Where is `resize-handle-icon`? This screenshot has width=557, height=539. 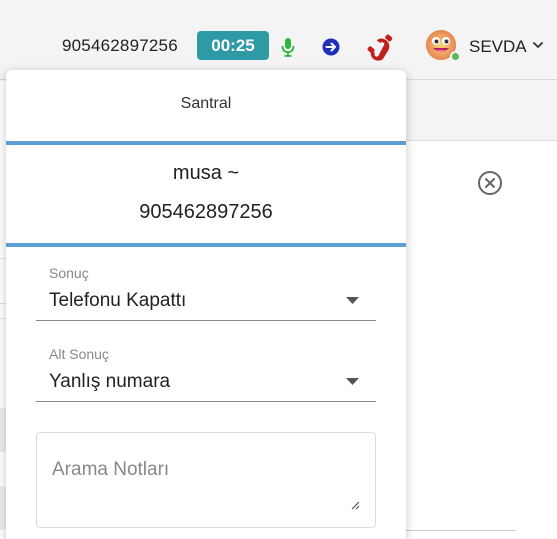 resize-handle-icon is located at coordinates (355, 505).